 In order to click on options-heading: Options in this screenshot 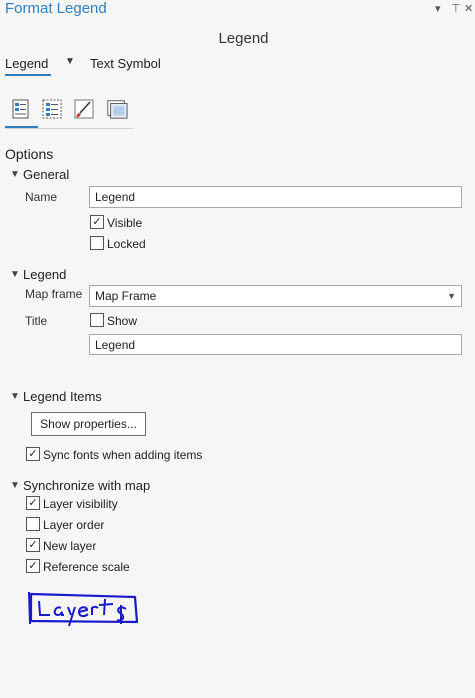, I will do `click(29, 154)`.